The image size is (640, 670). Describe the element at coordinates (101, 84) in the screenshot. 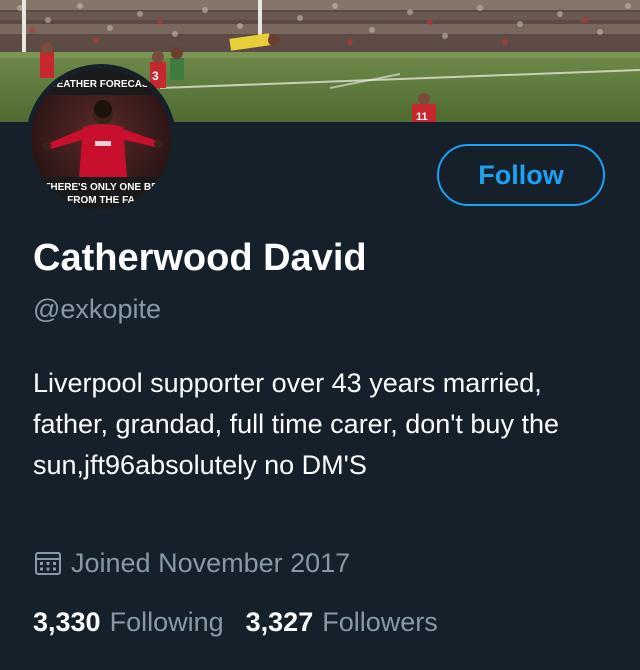

I see `avatar-caption-top: WEATHER FORECAST` at that location.